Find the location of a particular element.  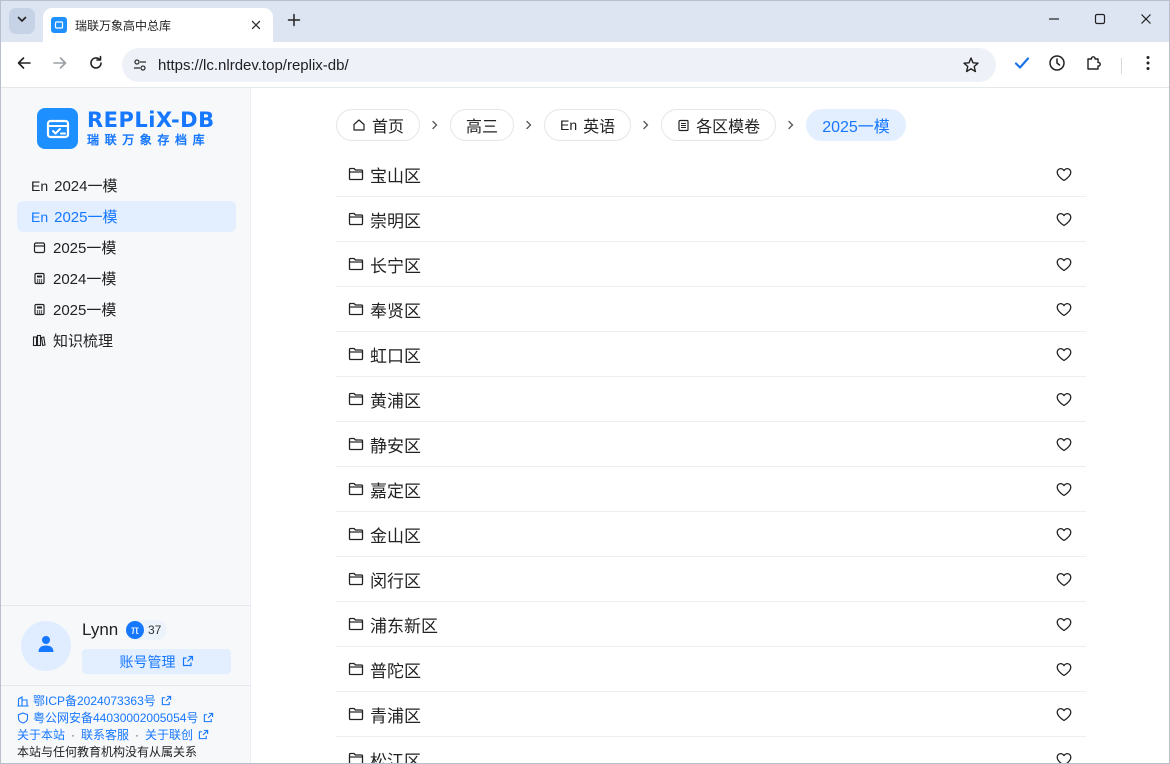

district-name: 长宁区 is located at coordinates (395, 266).